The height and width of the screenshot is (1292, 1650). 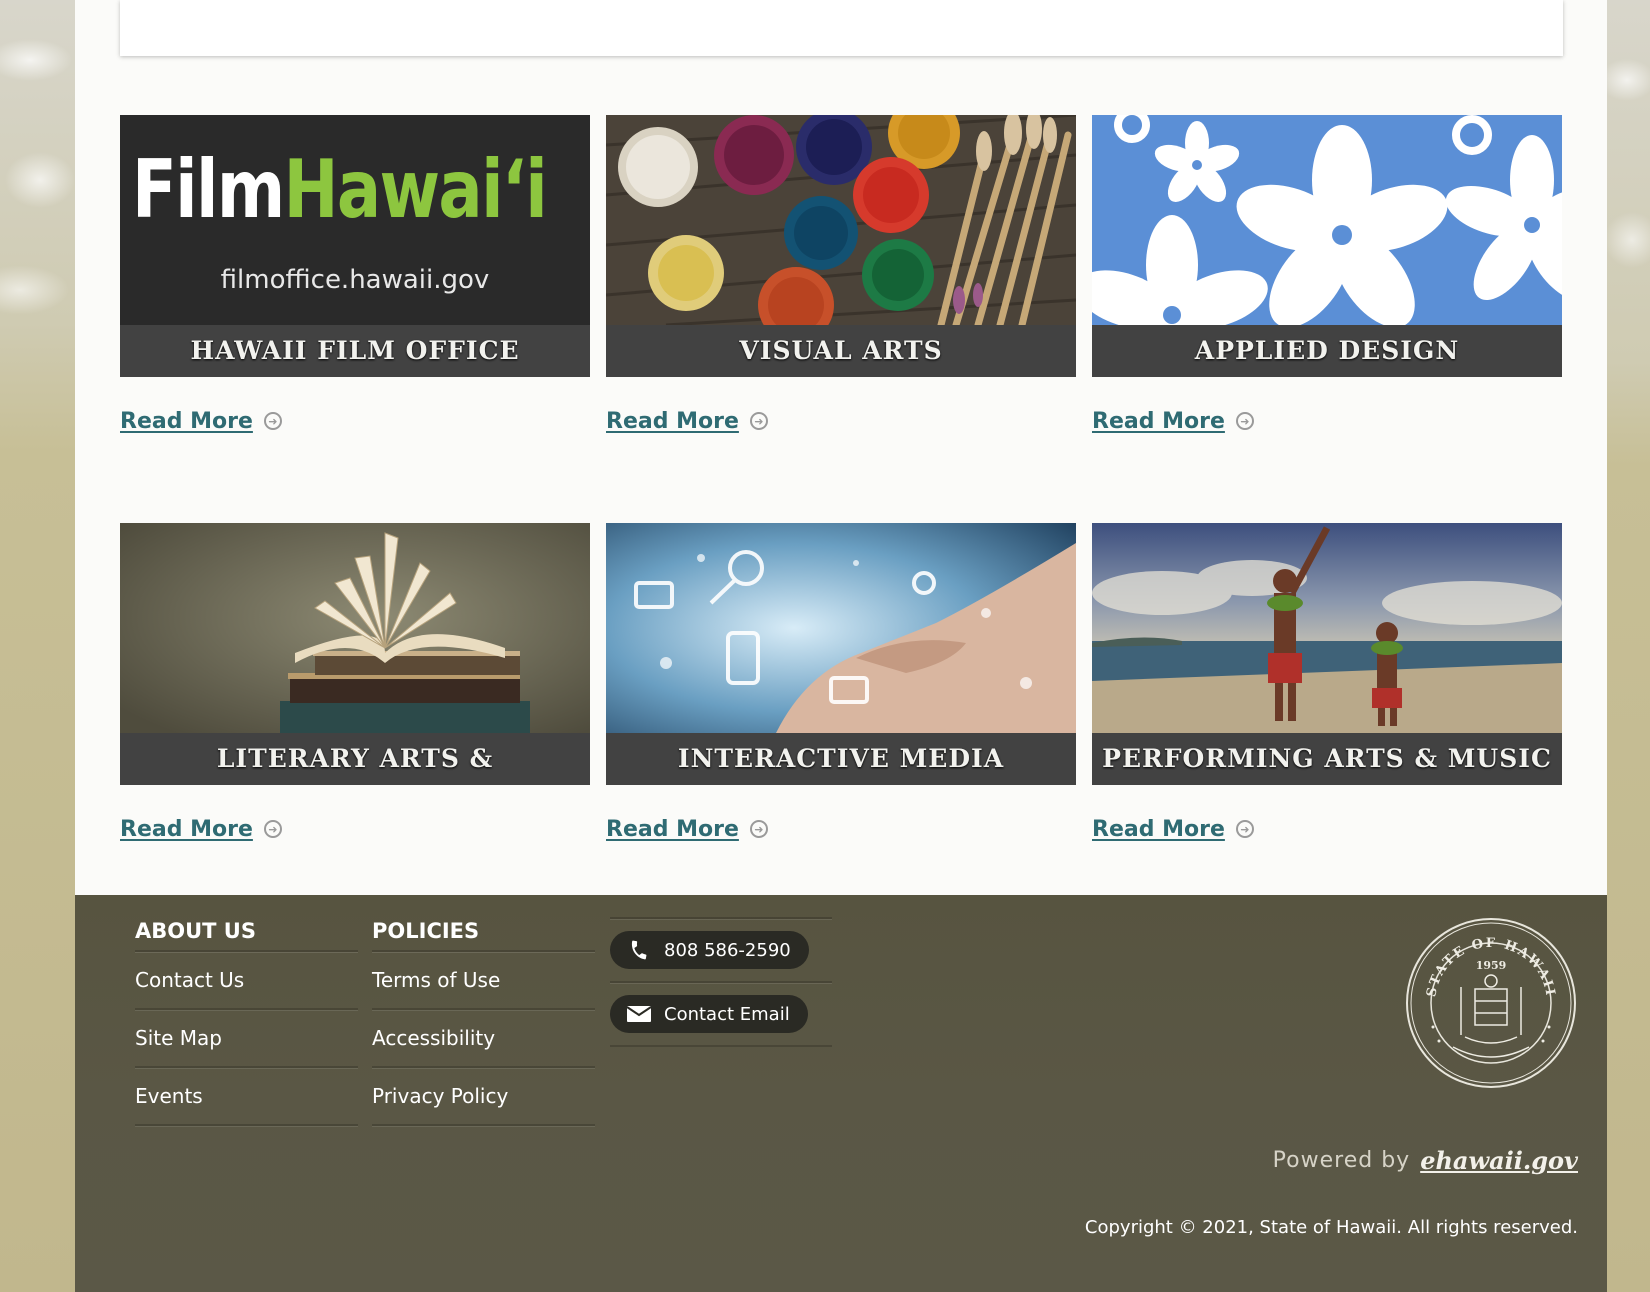 I want to click on email-row: Contact Email, so click(x=721, y=1014).